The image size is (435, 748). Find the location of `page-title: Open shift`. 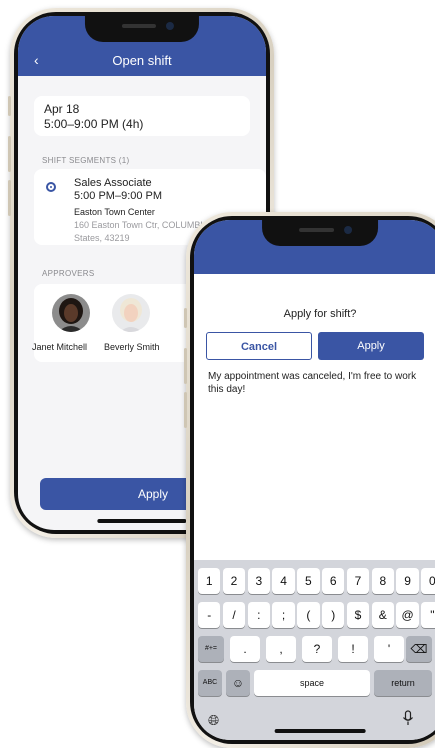

page-title: Open shift is located at coordinates (142, 60).